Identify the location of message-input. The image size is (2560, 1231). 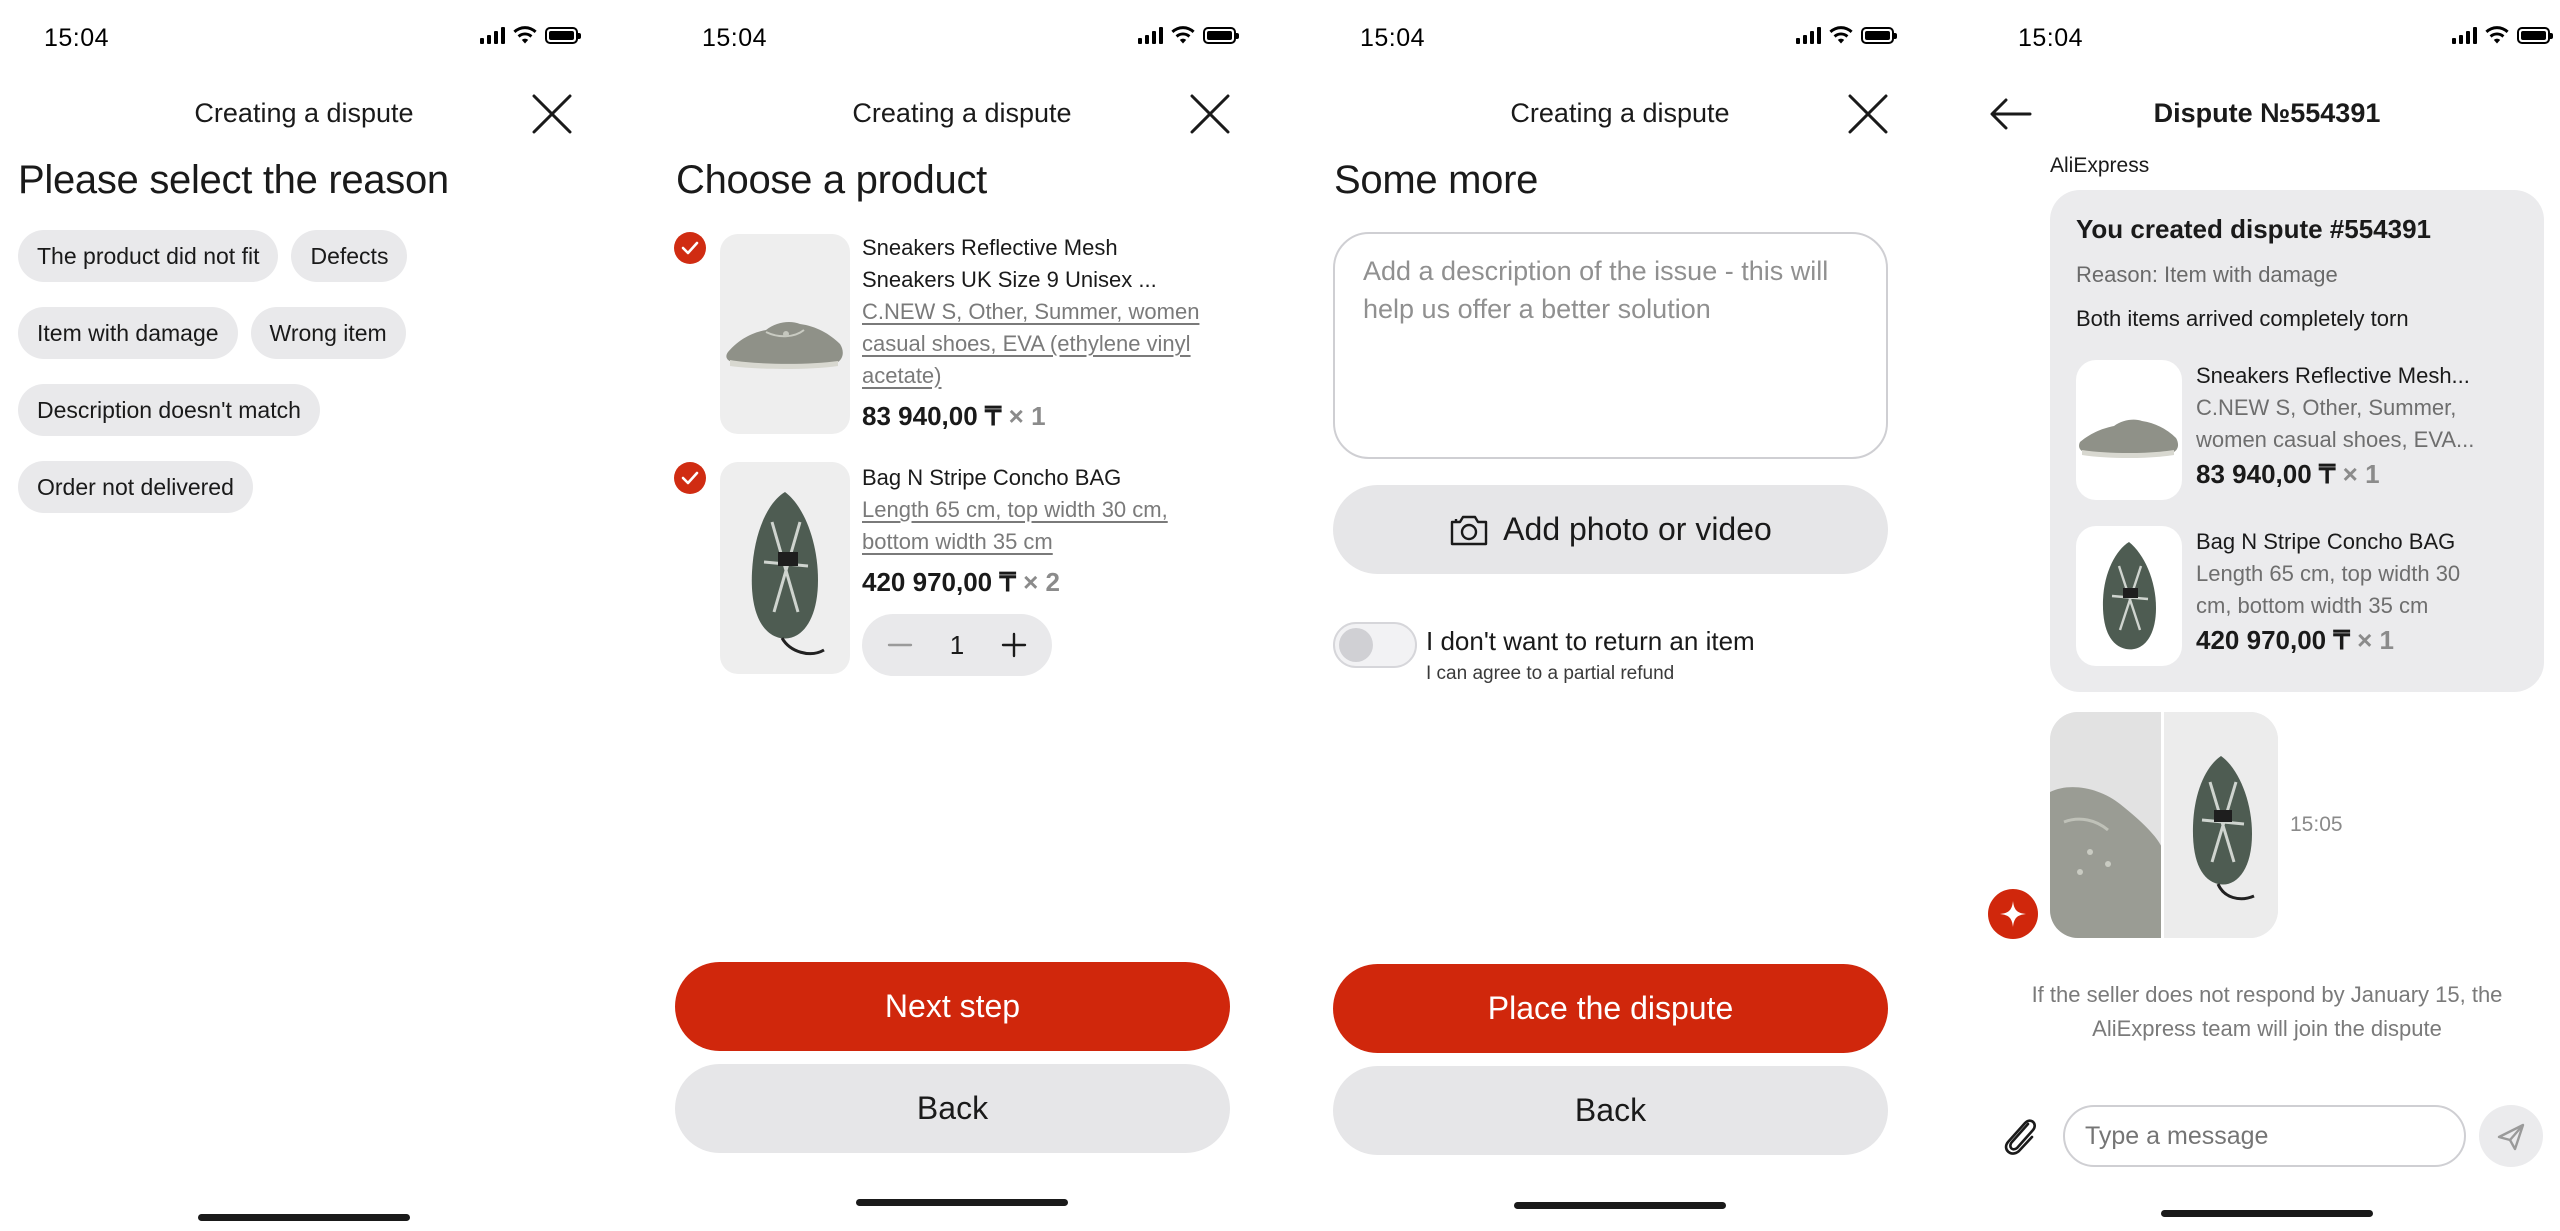
(2264, 1136).